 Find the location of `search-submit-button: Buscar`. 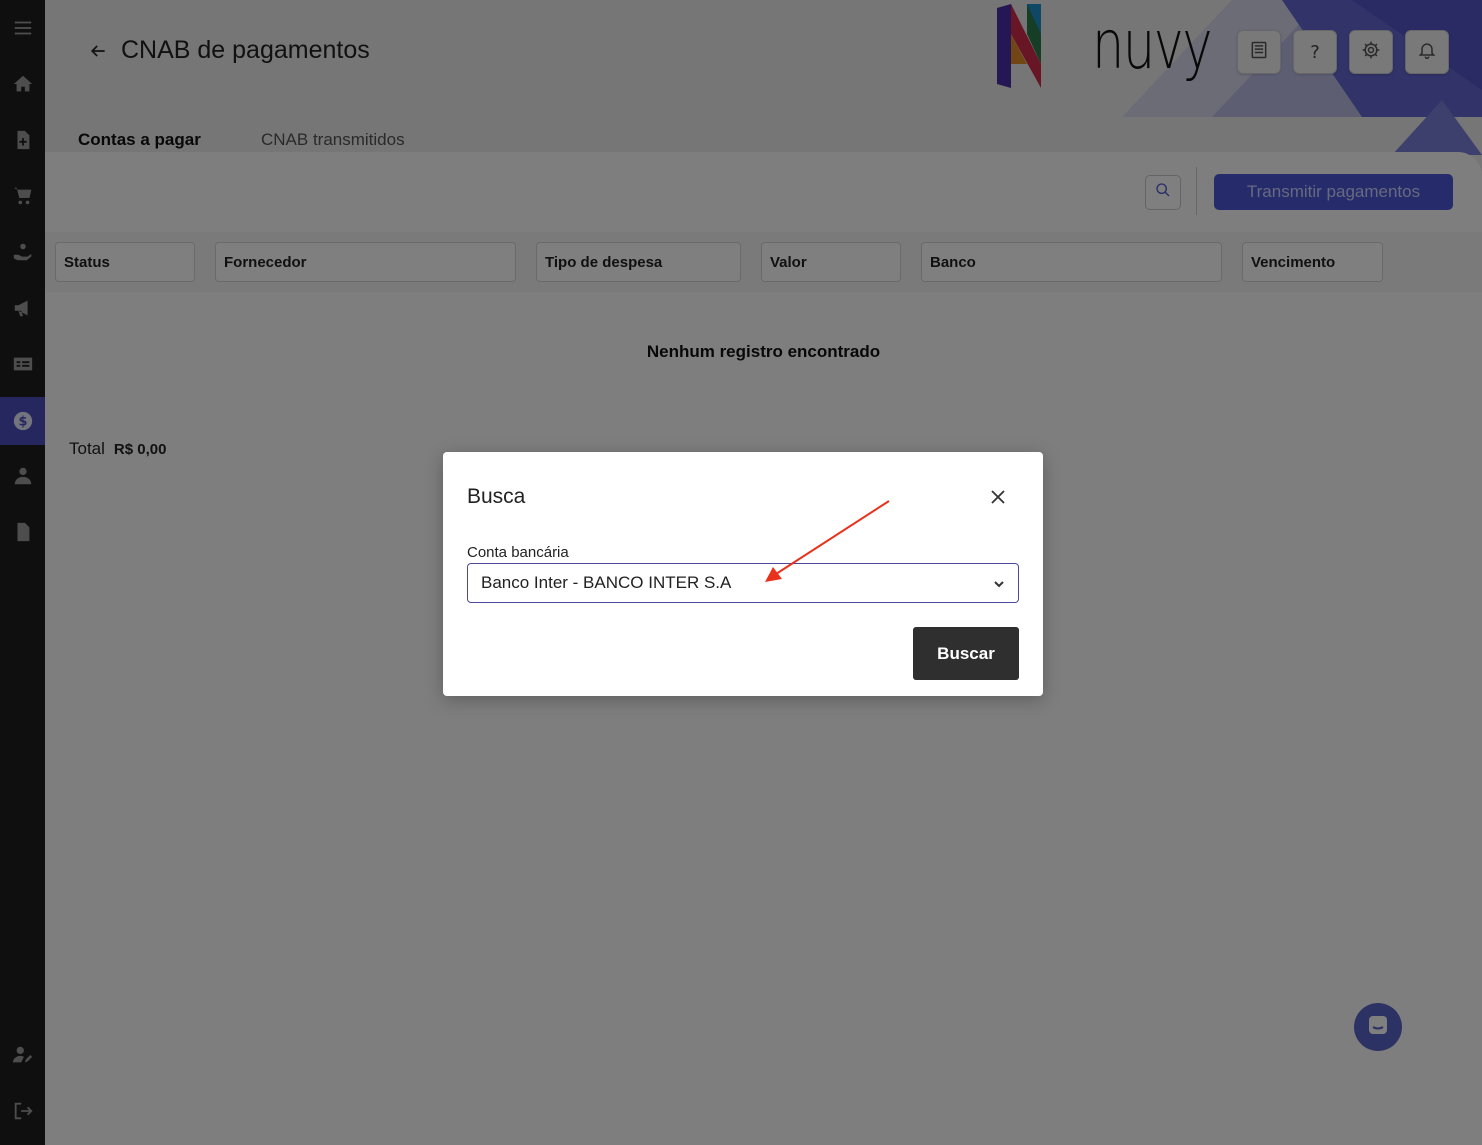

search-submit-button: Buscar is located at coordinates (966, 653).